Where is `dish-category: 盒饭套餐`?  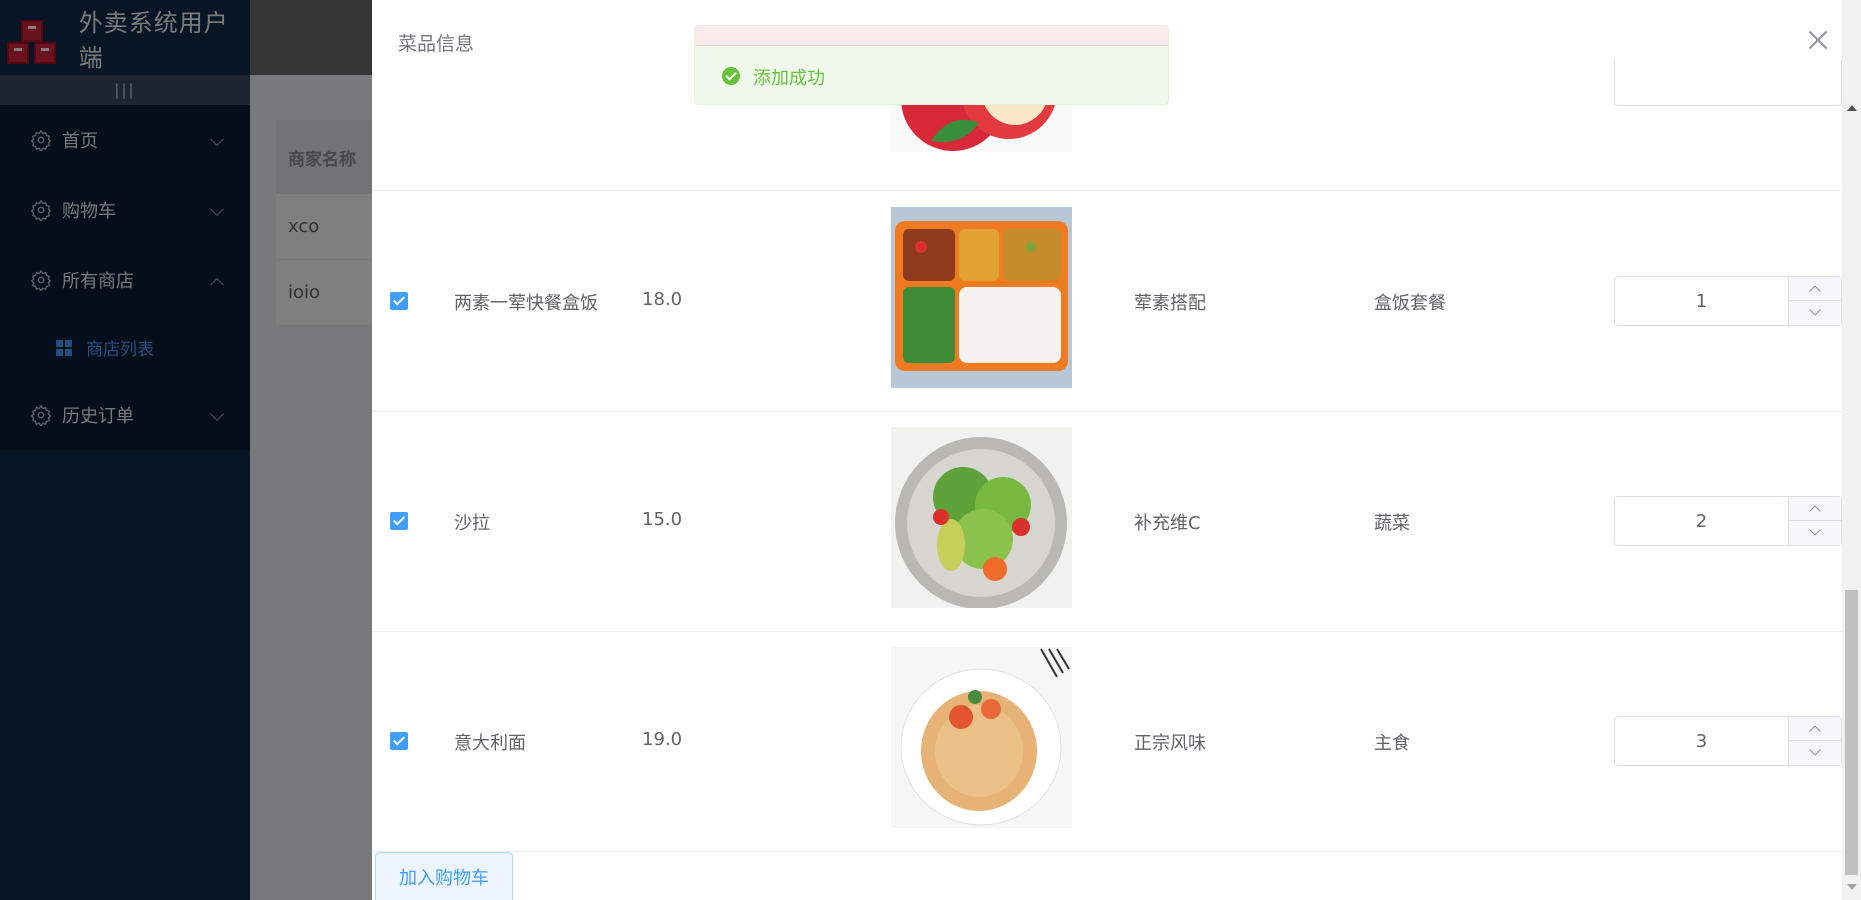
dish-category: 盒饭套餐 is located at coordinates (1410, 303).